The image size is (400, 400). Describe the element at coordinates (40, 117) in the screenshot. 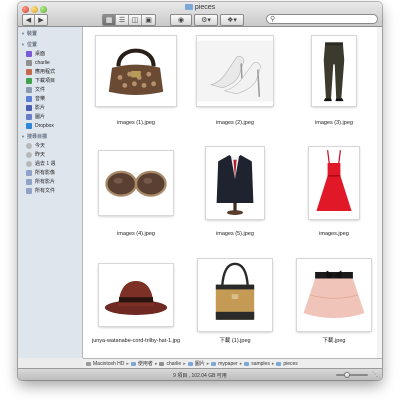

I see `sidebar-item-label: 圖片` at that location.